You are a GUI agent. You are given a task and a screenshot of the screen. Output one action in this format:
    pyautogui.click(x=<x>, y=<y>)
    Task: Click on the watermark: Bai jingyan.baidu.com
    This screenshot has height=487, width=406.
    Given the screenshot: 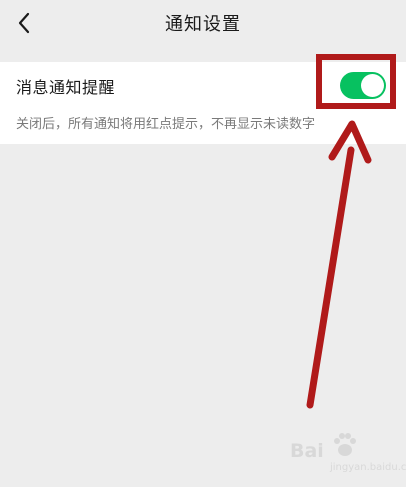 What is the action you would take?
    pyautogui.click(x=346, y=454)
    